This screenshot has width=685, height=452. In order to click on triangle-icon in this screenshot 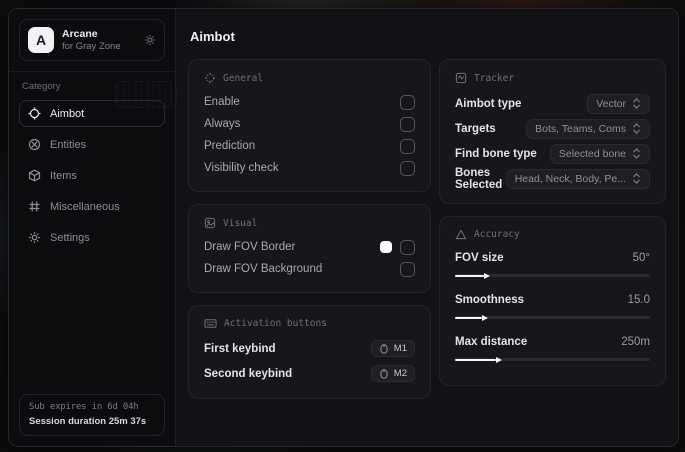, I will do `click(461, 234)`.